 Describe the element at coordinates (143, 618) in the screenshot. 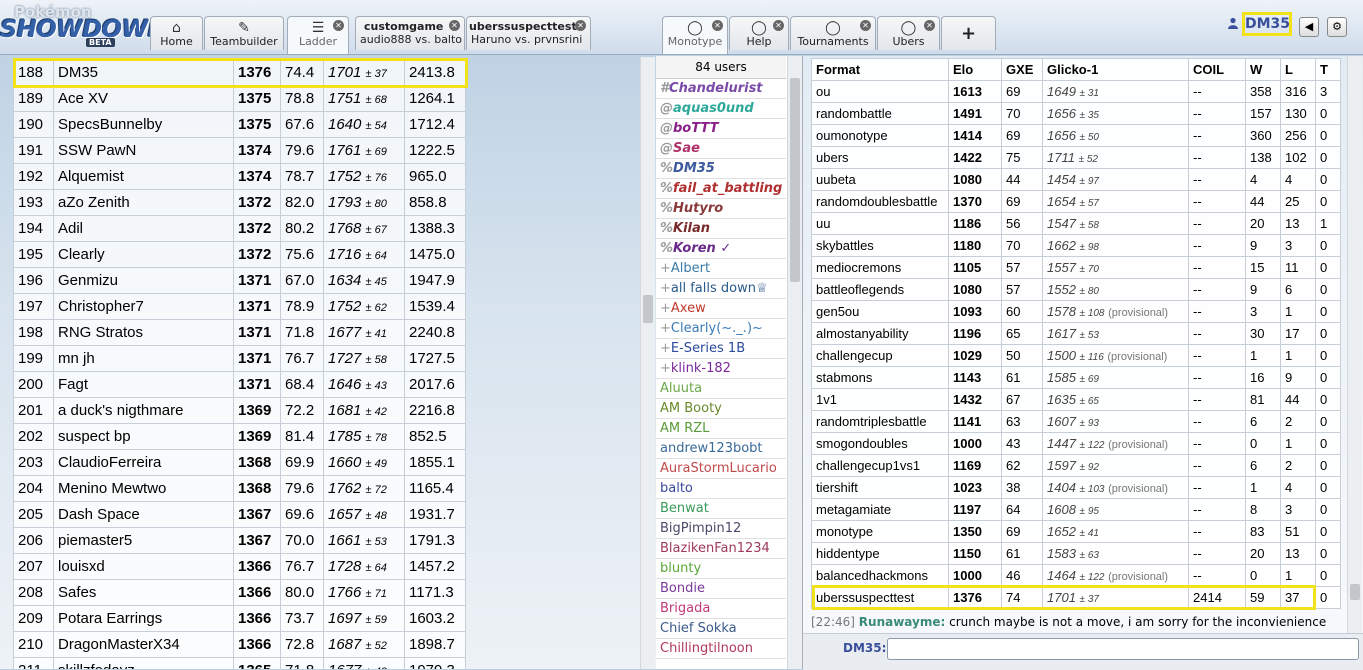

I see `ladder-username: Potara Earrings` at that location.